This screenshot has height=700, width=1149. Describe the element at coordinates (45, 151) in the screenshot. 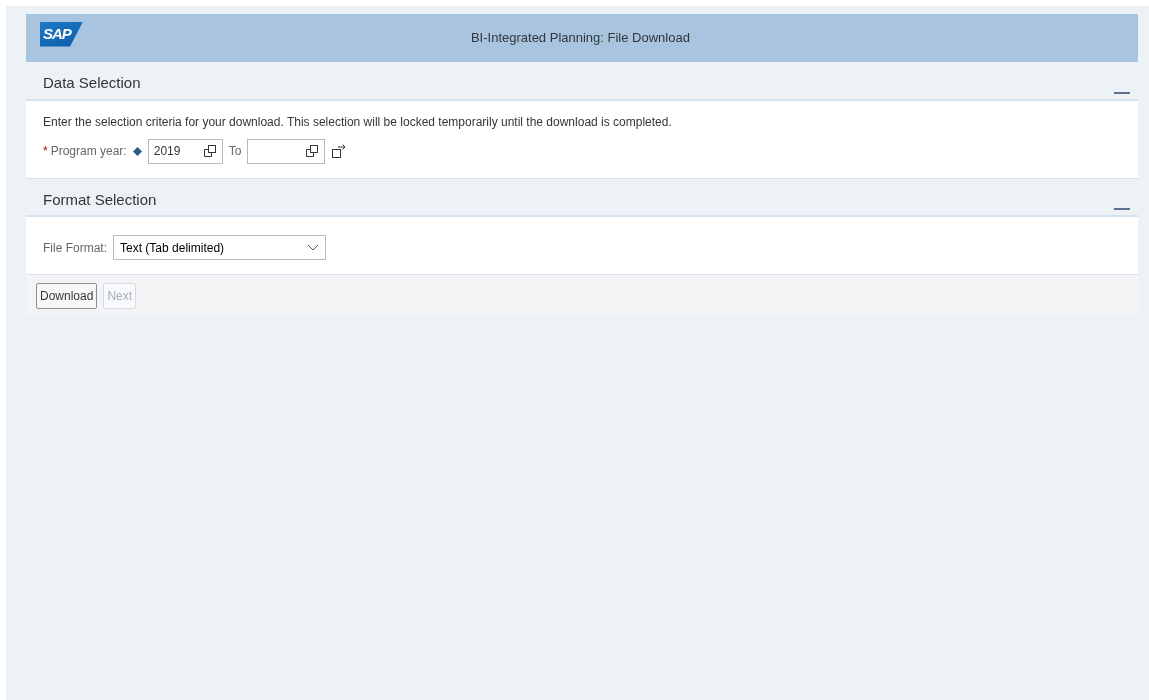

I see `required-mark: *` at that location.